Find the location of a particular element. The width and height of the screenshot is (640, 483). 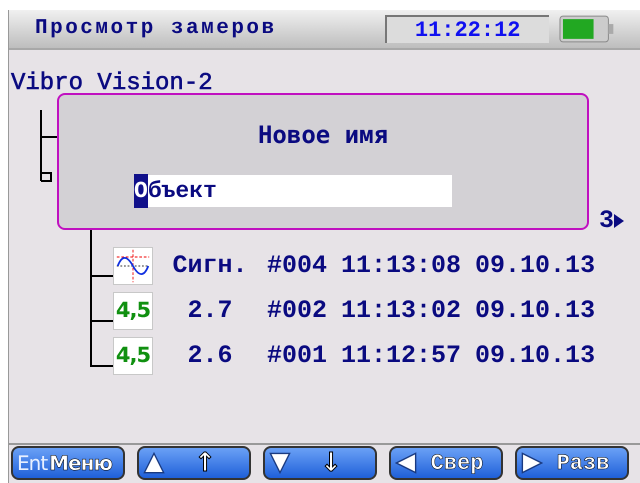

root-node-label: Vibro Vision-2 is located at coordinates (112, 84).